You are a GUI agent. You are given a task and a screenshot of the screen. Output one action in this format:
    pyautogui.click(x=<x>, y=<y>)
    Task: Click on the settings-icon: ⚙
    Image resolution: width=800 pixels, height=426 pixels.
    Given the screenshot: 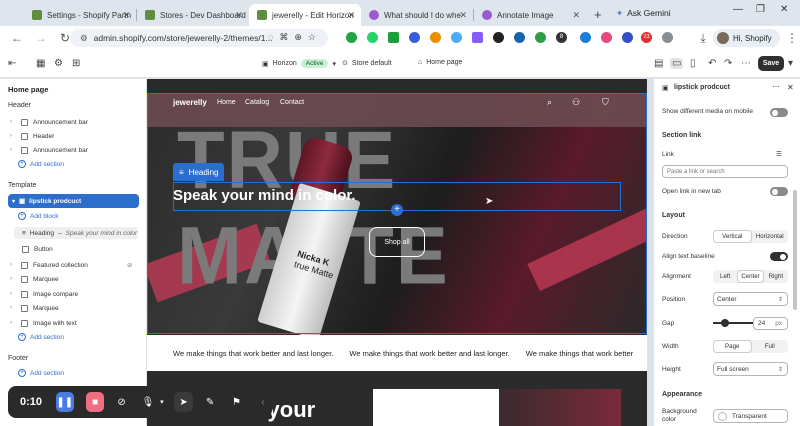 What is the action you would take?
    pyautogui.click(x=58, y=63)
    